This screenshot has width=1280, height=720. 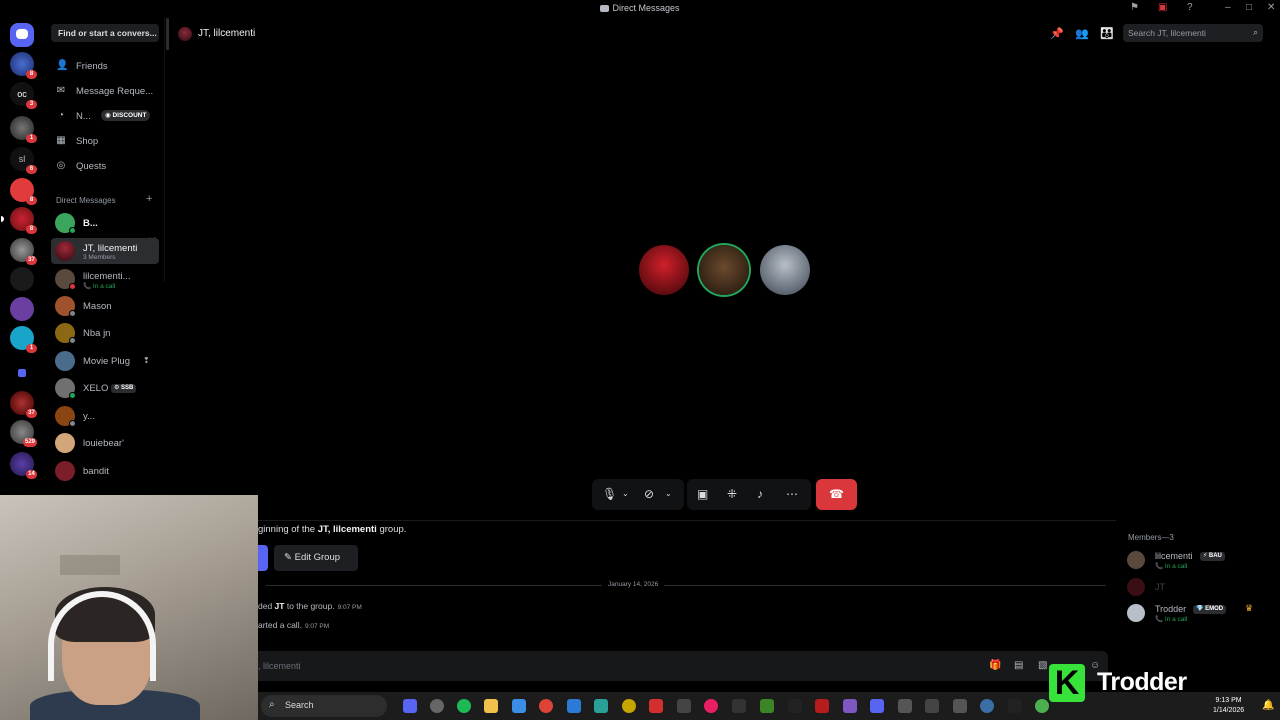 What do you see at coordinates (1193, 33) in the screenshot?
I see `search-input: Search JT, lilcementi ⌕` at bounding box center [1193, 33].